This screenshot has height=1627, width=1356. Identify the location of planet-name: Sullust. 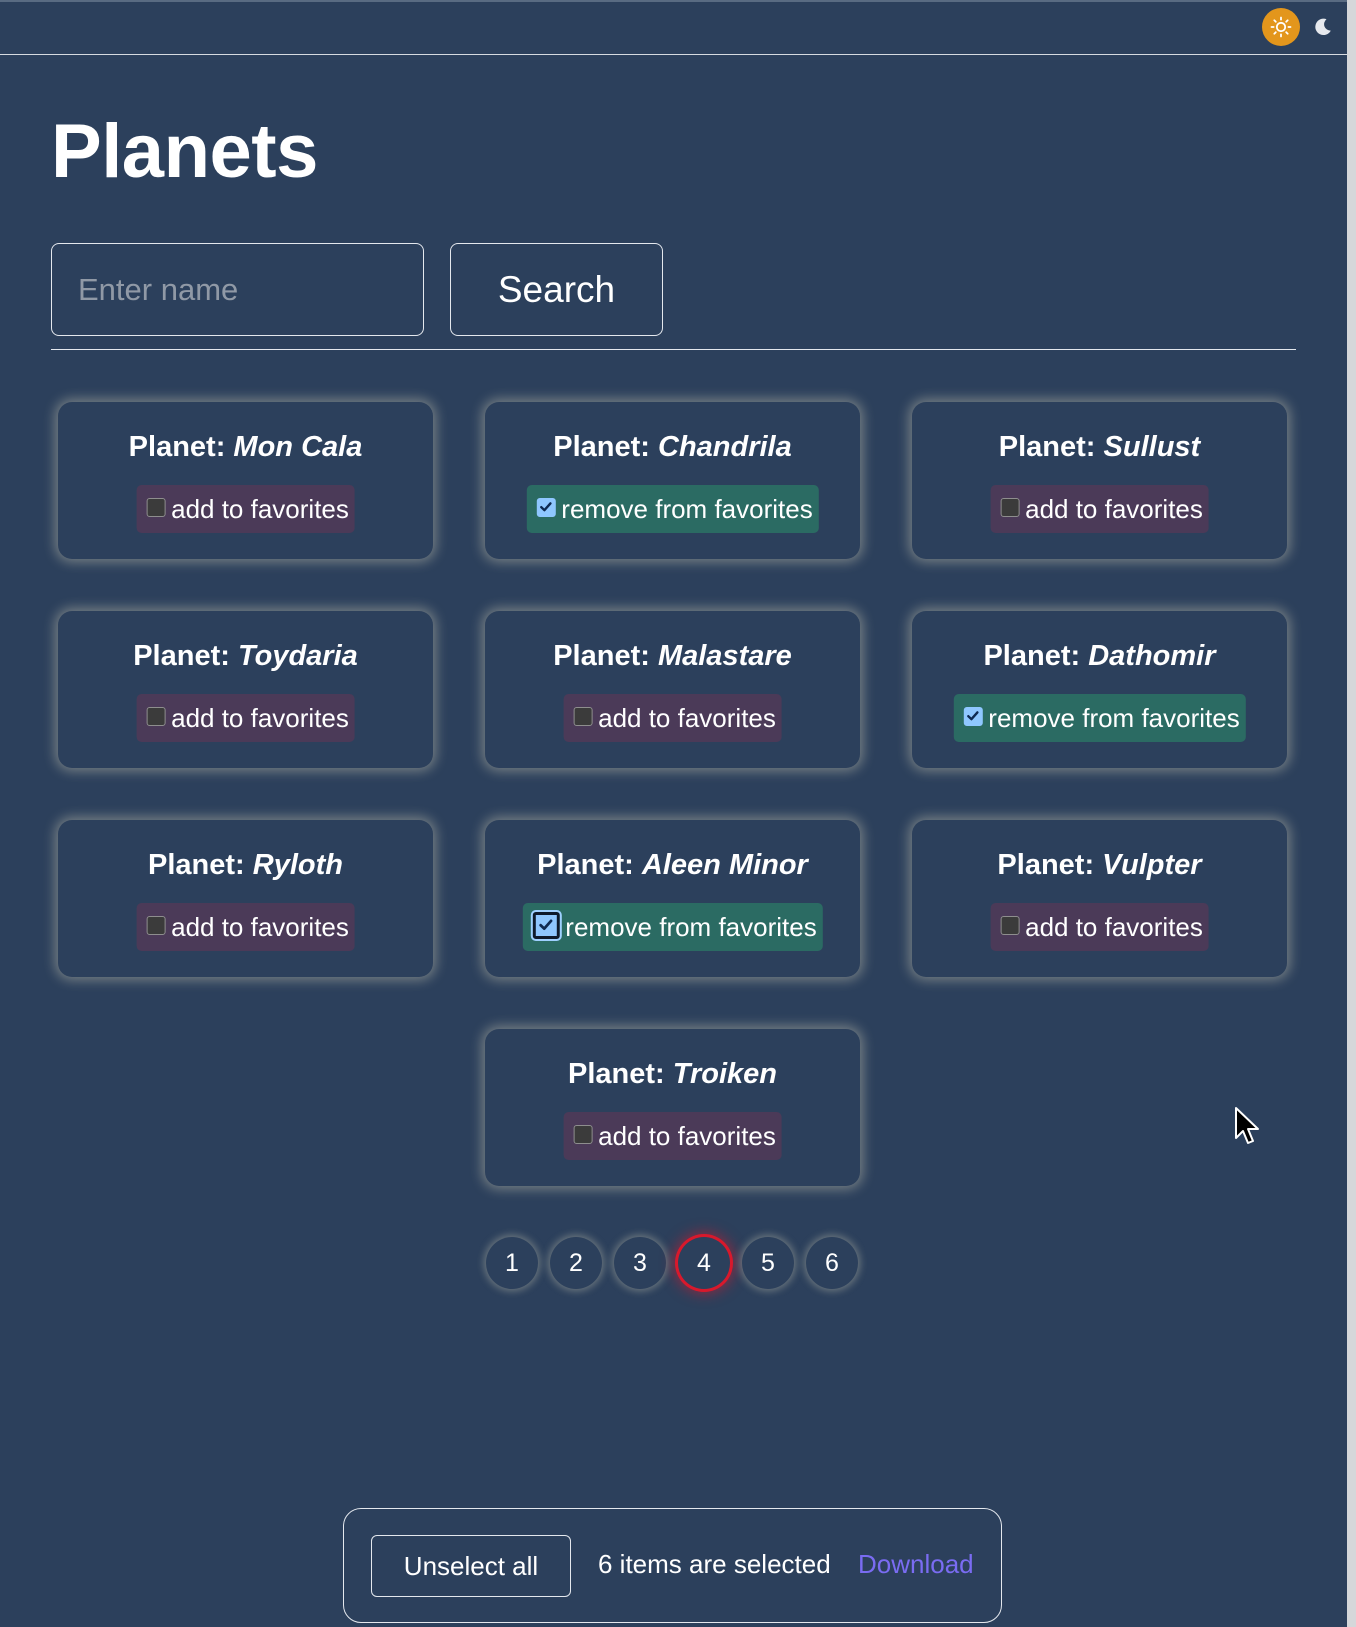
(1152, 447).